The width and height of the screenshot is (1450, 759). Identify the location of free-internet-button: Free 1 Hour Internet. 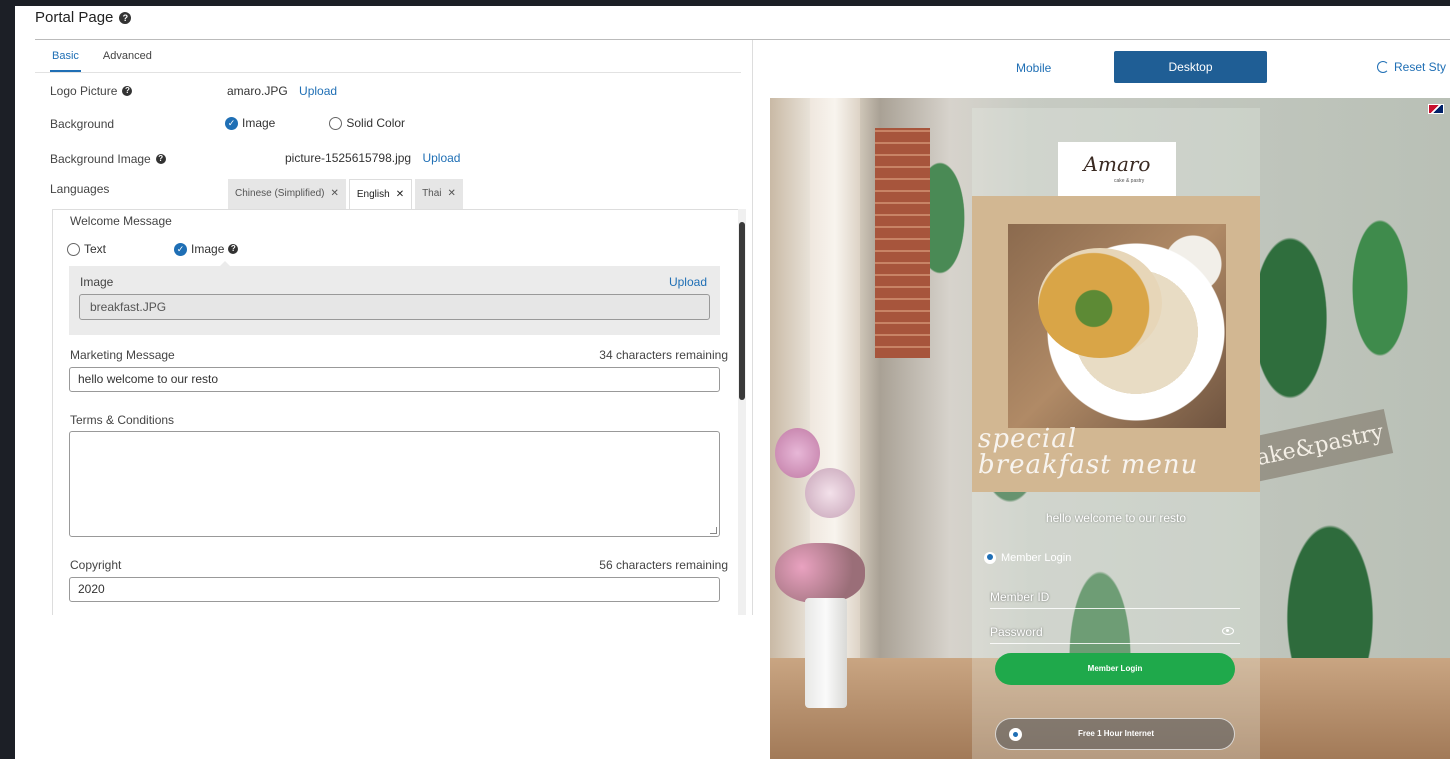
(1115, 734).